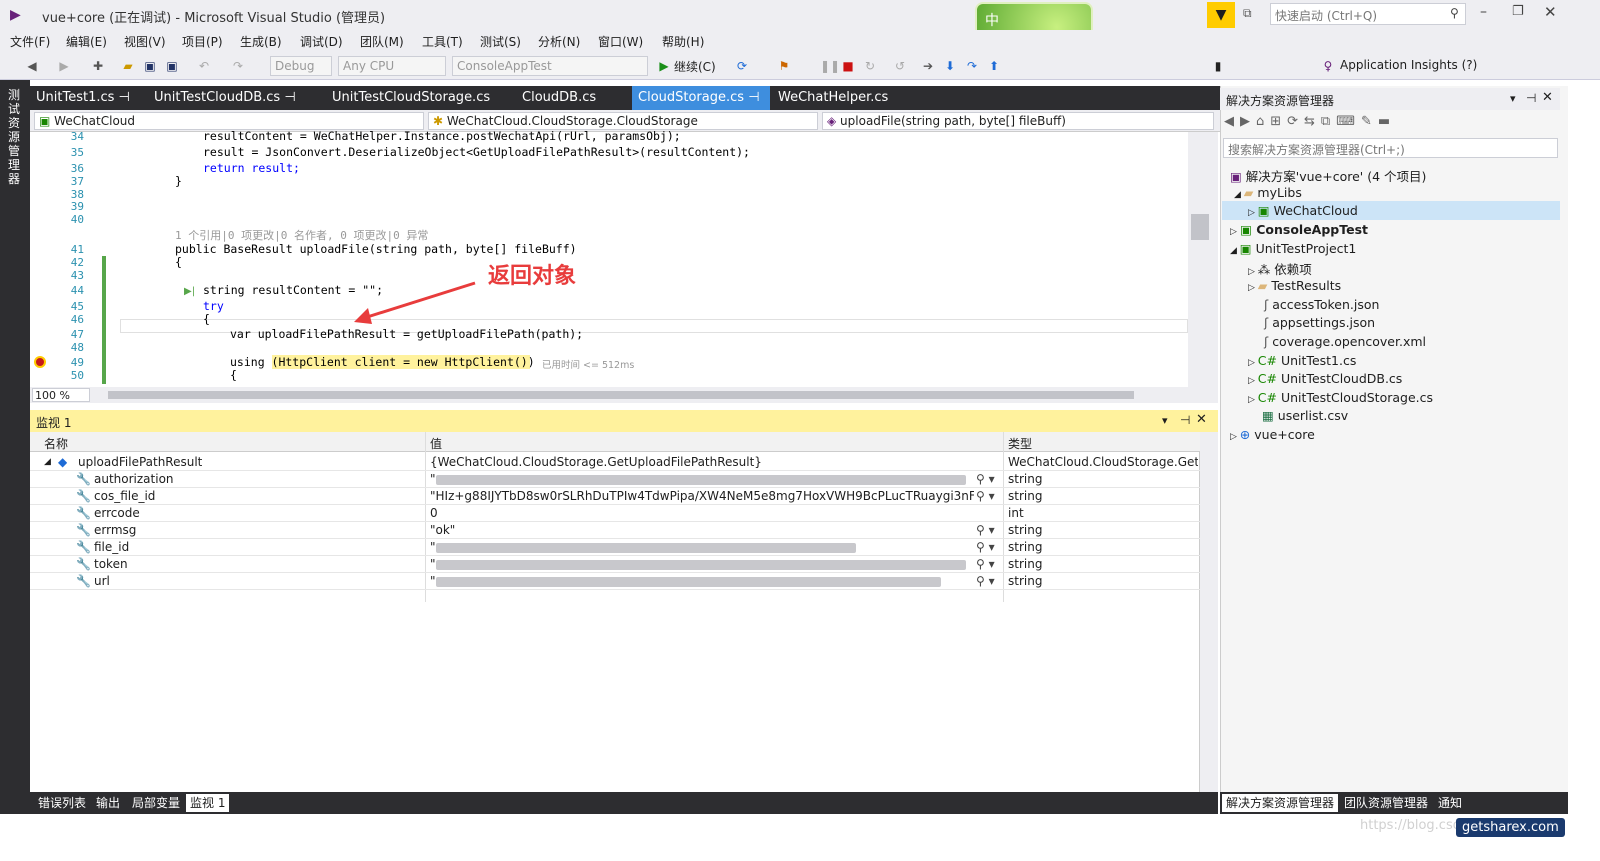 This screenshot has height=861, width=1600. What do you see at coordinates (64, 66) in the screenshot?
I see `forward-icon: ▶` at bounding box center [64, 66].